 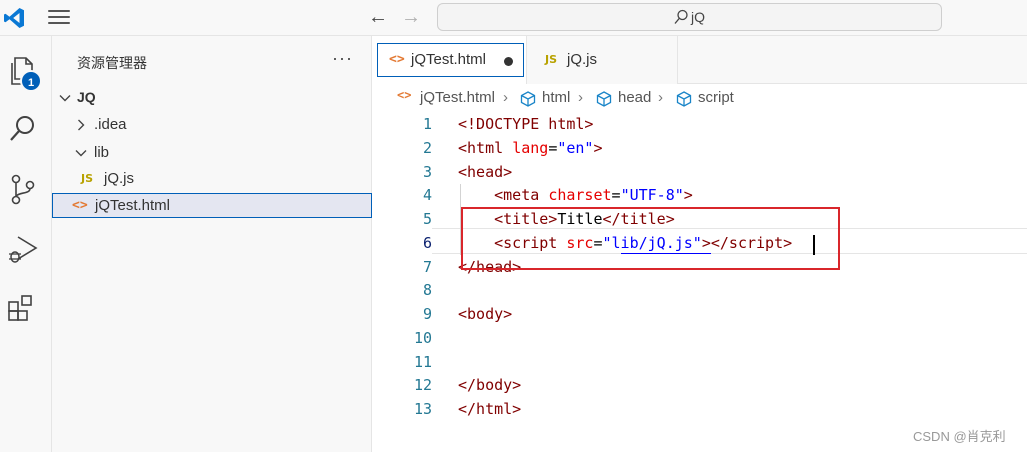 I want to click on explorer-badge: 1, so click(x=31, y=81).